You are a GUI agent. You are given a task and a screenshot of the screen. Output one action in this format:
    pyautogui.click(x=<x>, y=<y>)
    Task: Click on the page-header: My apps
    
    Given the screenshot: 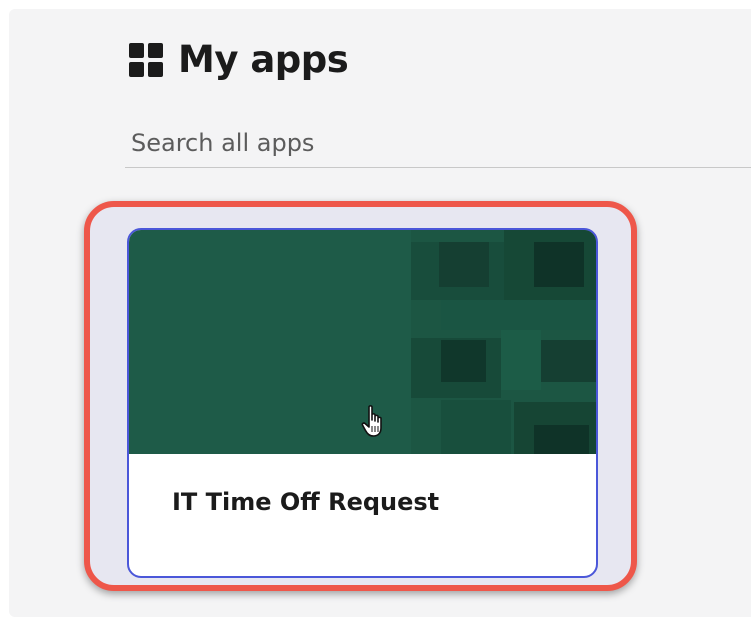 What is the action you would take?
    pyautogui.click(x=238, y=60)
    